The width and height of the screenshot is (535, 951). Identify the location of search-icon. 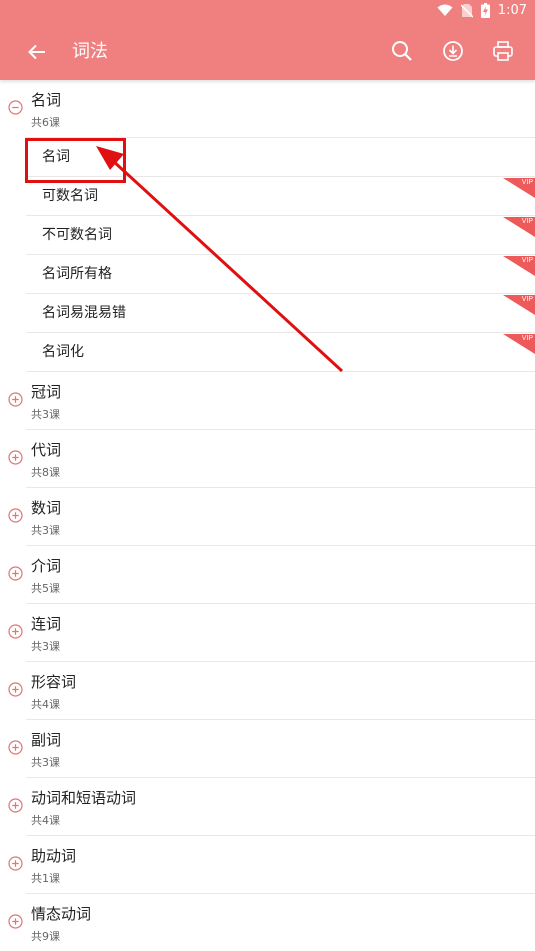
(402, 51).